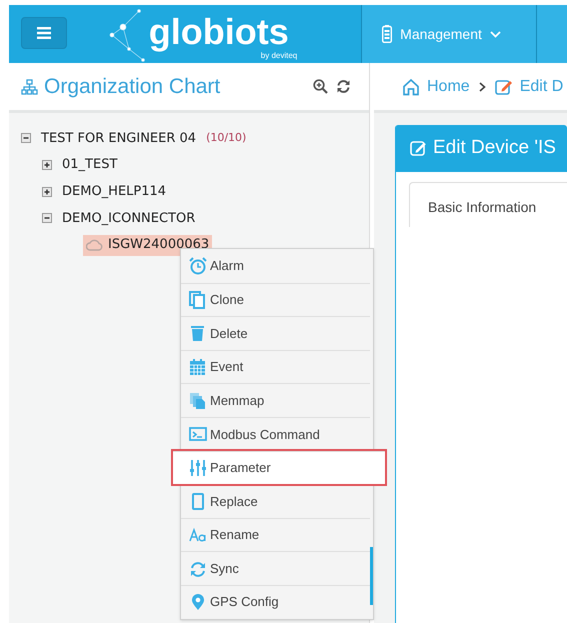  Describe the element at coordinates (411, 87) in the screenshot. I see `home-icon` at that location.